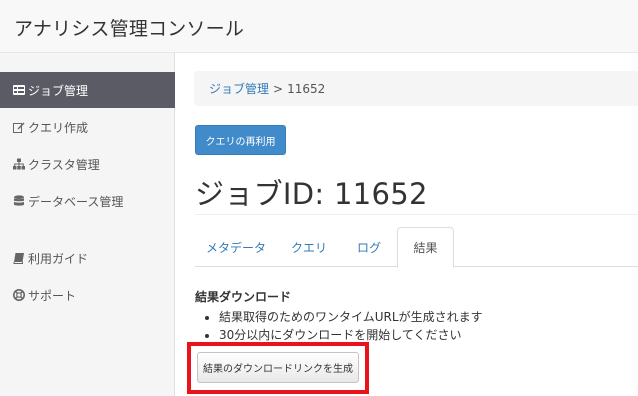 This screenshot has width=638, height=396. Describe the element at coordinates (19, 164) in the screenshot. I see `sitemap-icon` at that location.